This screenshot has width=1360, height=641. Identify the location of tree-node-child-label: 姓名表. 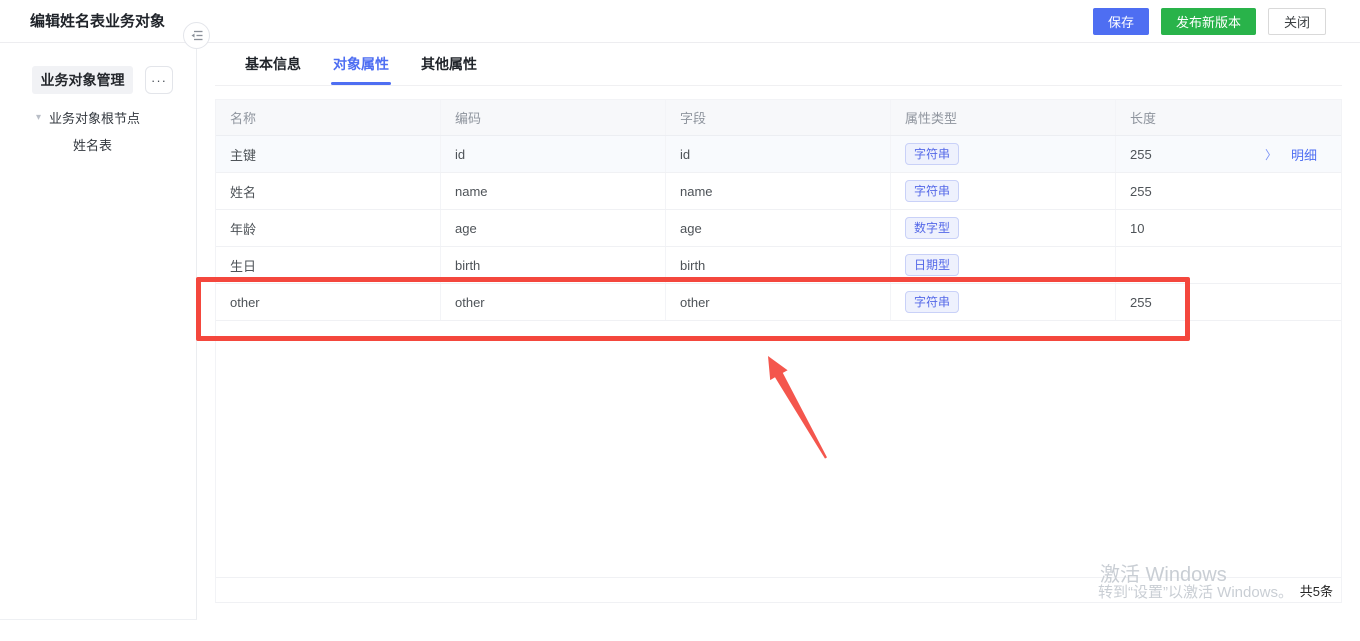
(93, 145).